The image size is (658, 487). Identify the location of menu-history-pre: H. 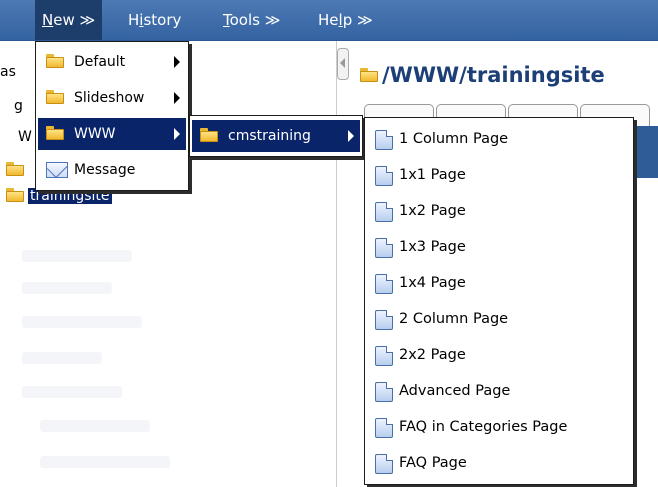
(134, 20).